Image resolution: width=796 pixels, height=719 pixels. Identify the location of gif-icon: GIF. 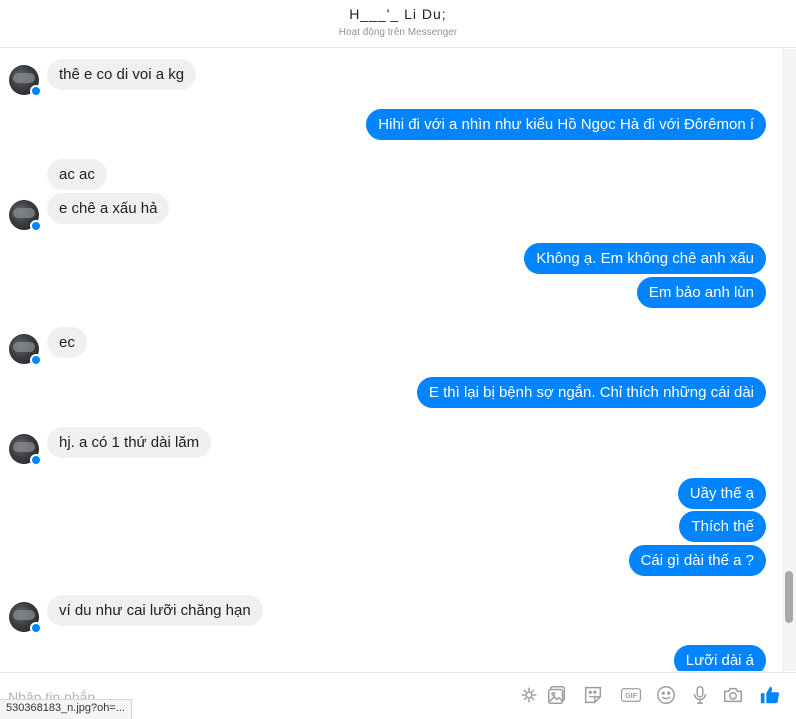
(631, 695).